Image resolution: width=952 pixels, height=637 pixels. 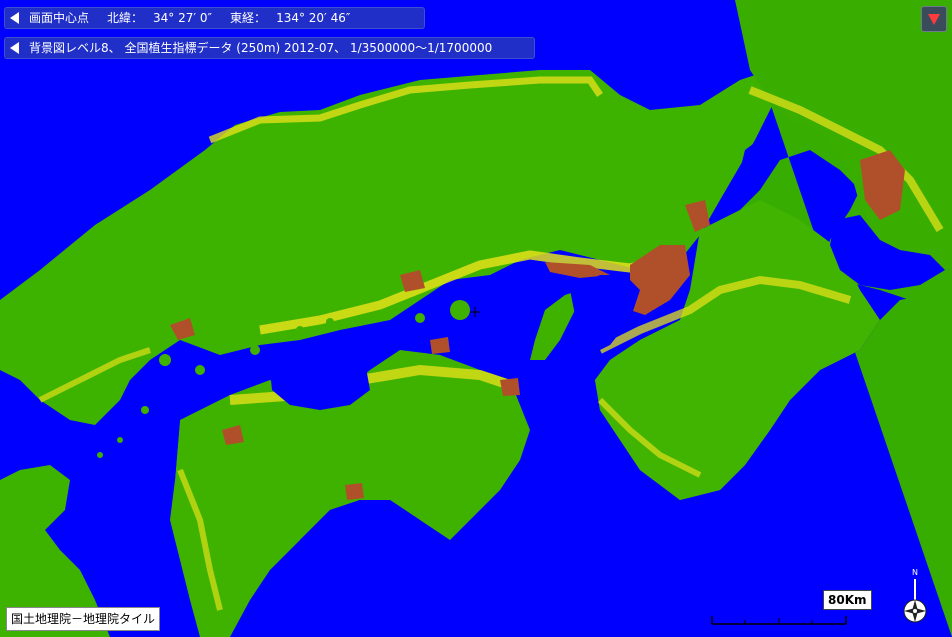 I want to click on urban-tokushima, so click(x=510, y=387).